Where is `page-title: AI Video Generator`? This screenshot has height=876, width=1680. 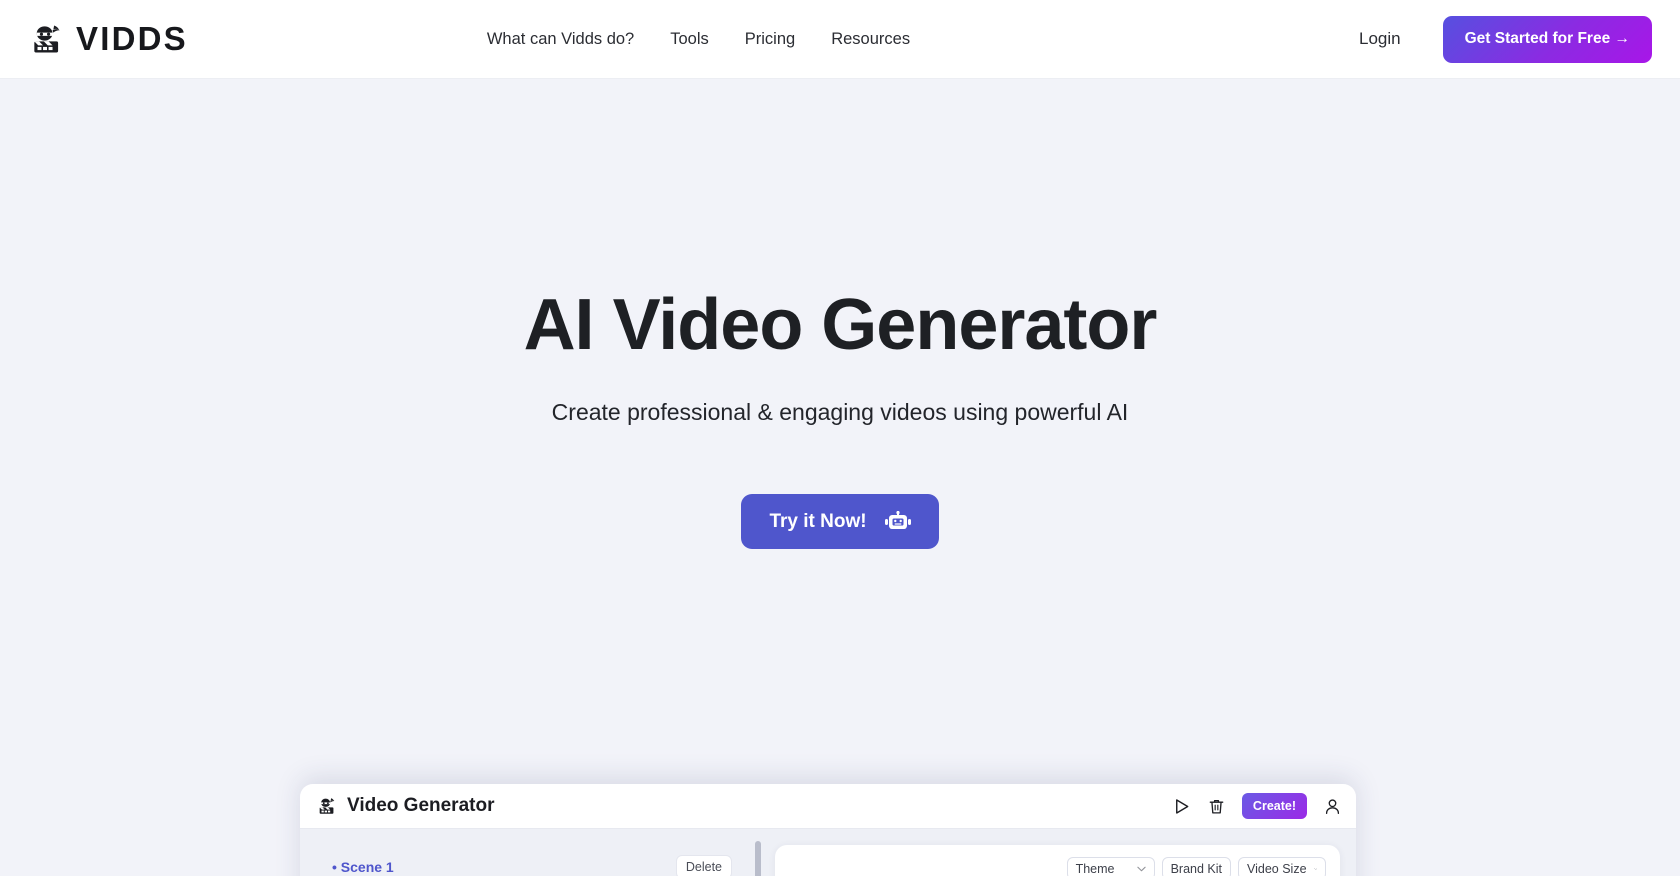 page-title: AI Video Generator is located at coordinates (840, 325).